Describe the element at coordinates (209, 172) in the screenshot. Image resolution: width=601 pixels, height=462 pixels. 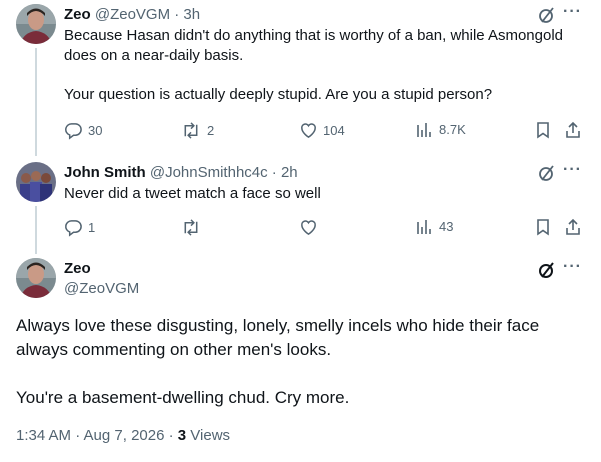
I see `author-handle: @JohnSmithhc4c` at that location.